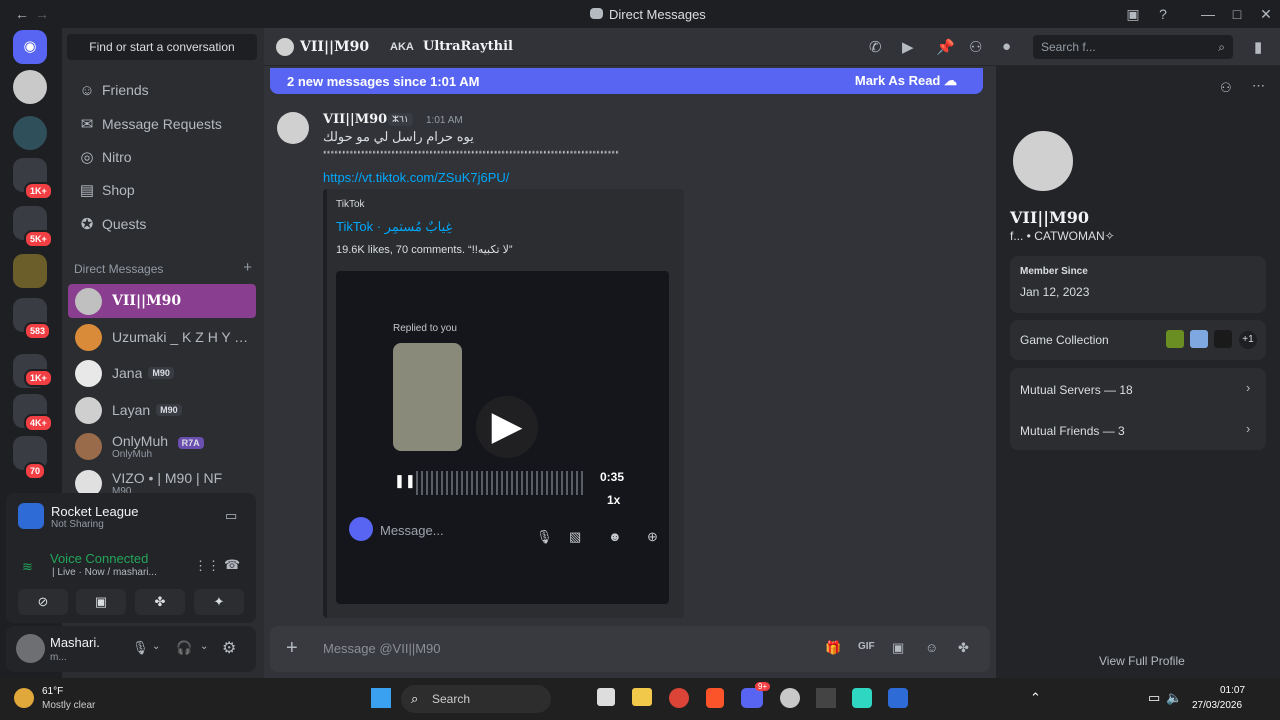  Describe the element at coordinates (162, 373) in the screenshot. I see `dm-item: Jana M90` at that location.